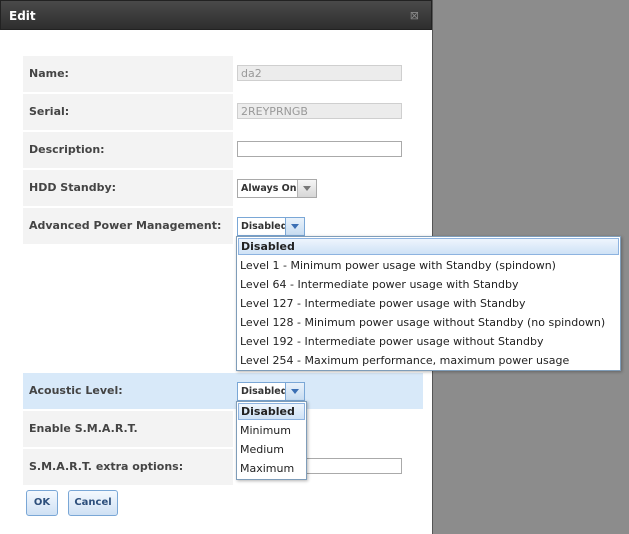 The image size is (629, 534). Describe the element at coordinates (128, 150) in the screenshot. I see `description-label: Description:` at that location.